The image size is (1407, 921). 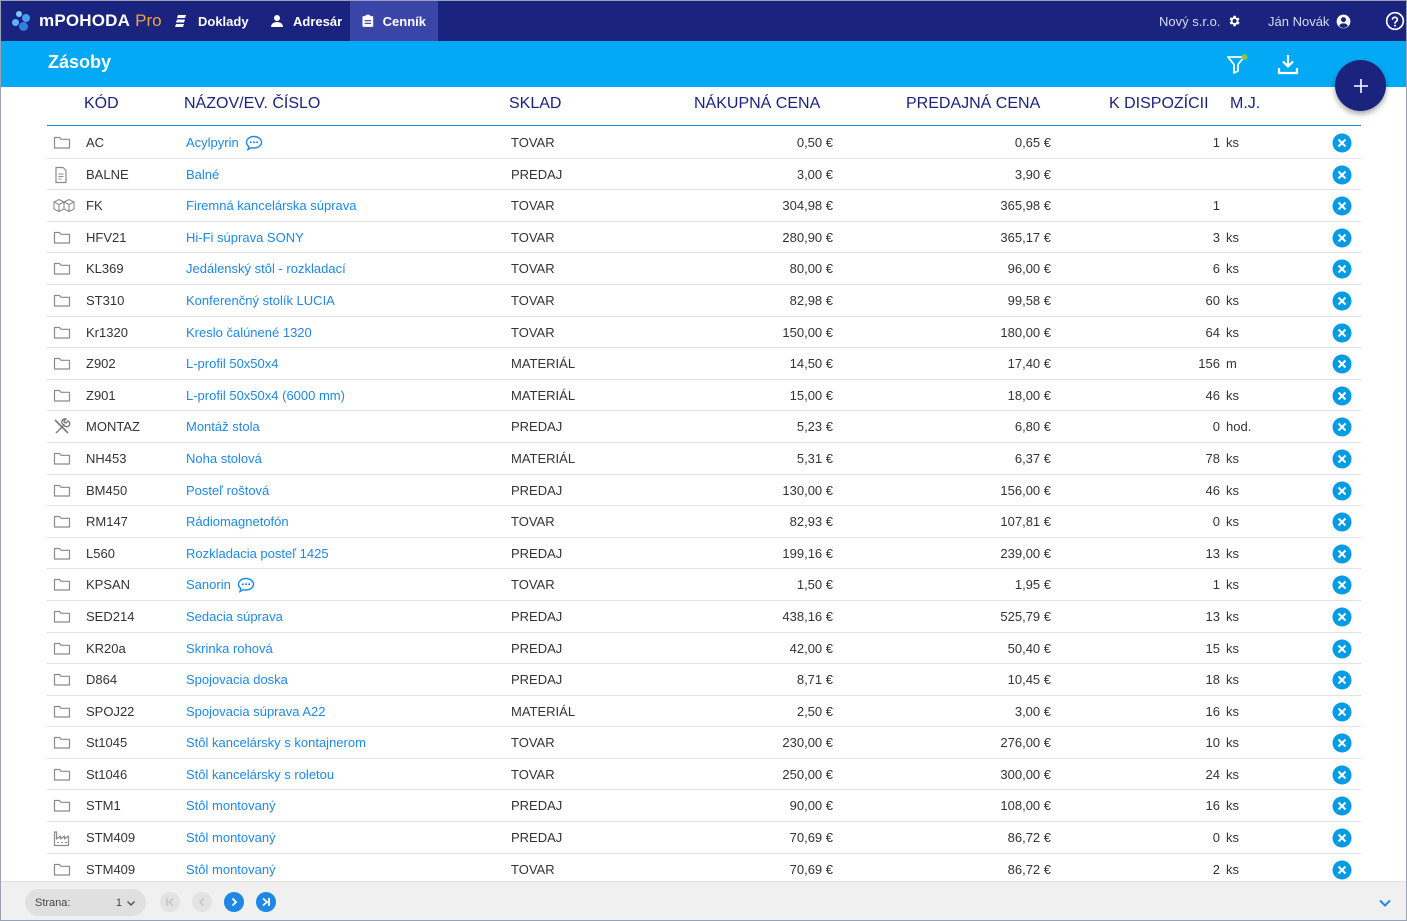 I want to click on app-logo: mPOHODA Pro, so click(x=86, y=21).